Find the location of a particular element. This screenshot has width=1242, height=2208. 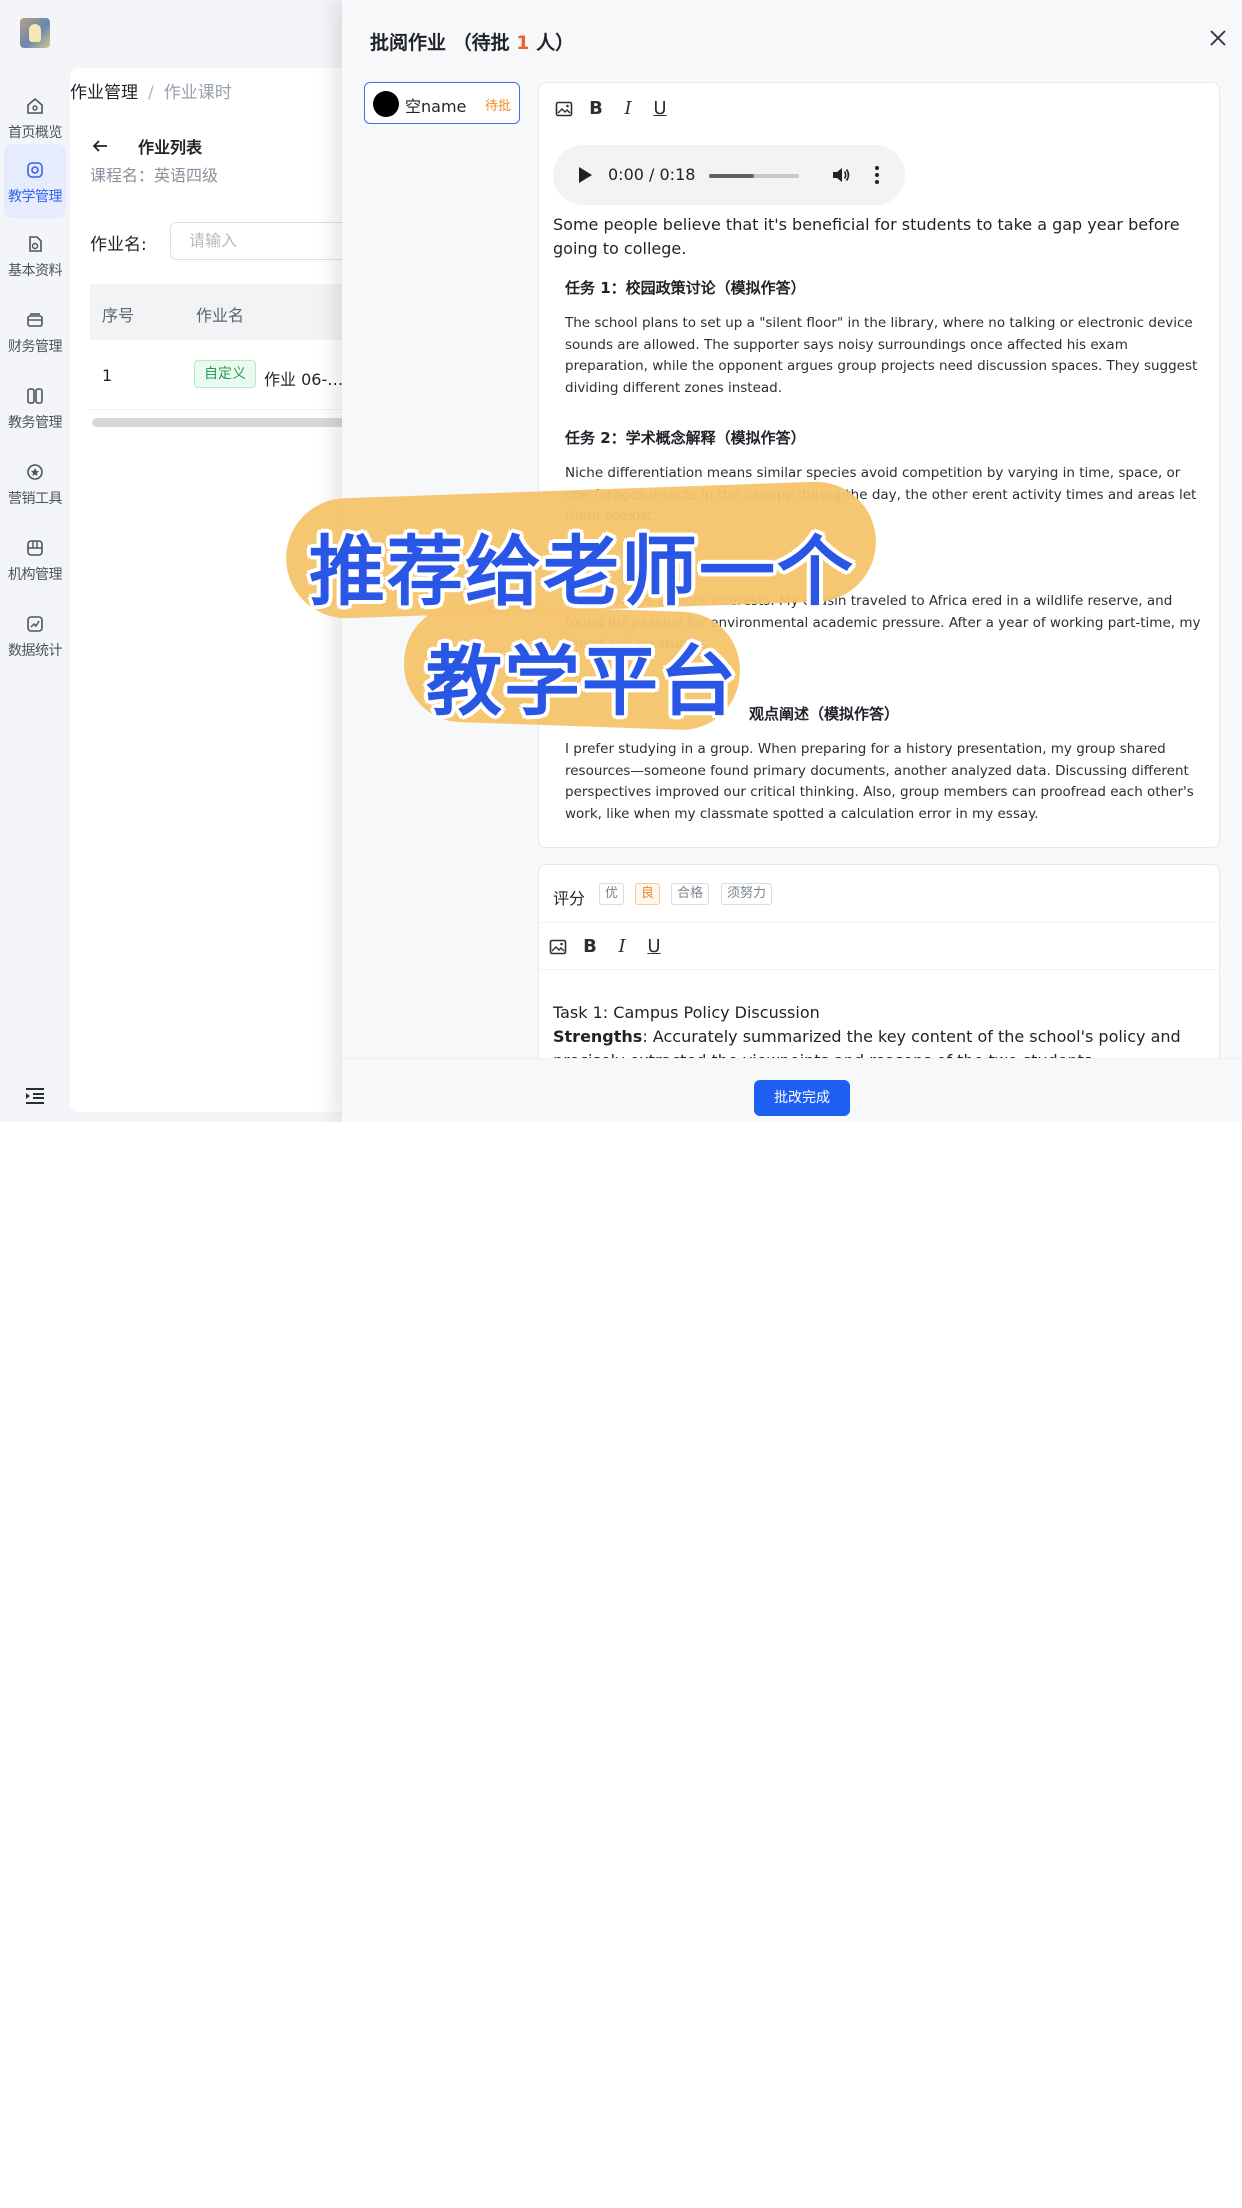

column-header: 序号 is located at coordinates (118, 315).